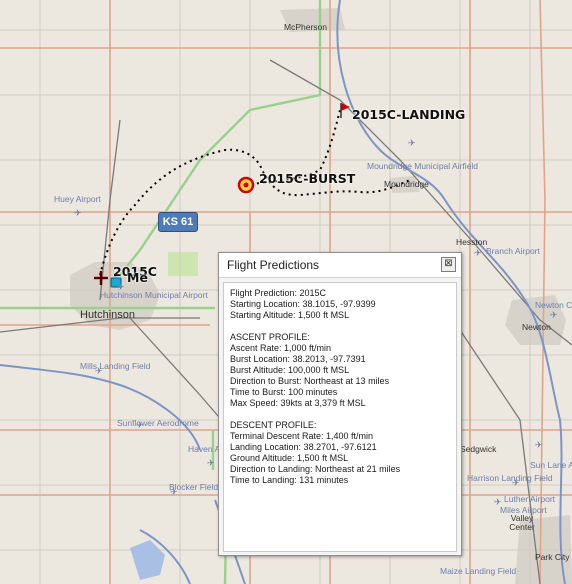 This screenshot has width=572, height=584. Describe the element at coordinates (553, 305) in the screenshot. I see `airport-newton-city-label: Newton City` at that location.